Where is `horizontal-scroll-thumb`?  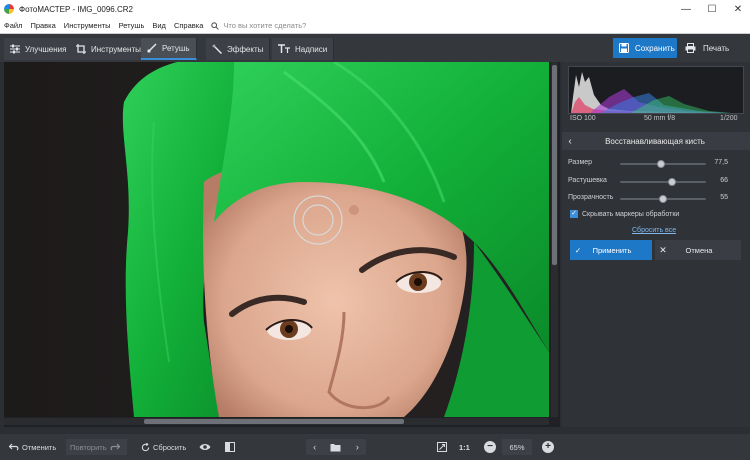
horizontal-scroll-thumb is located at coordinates (274, 421).